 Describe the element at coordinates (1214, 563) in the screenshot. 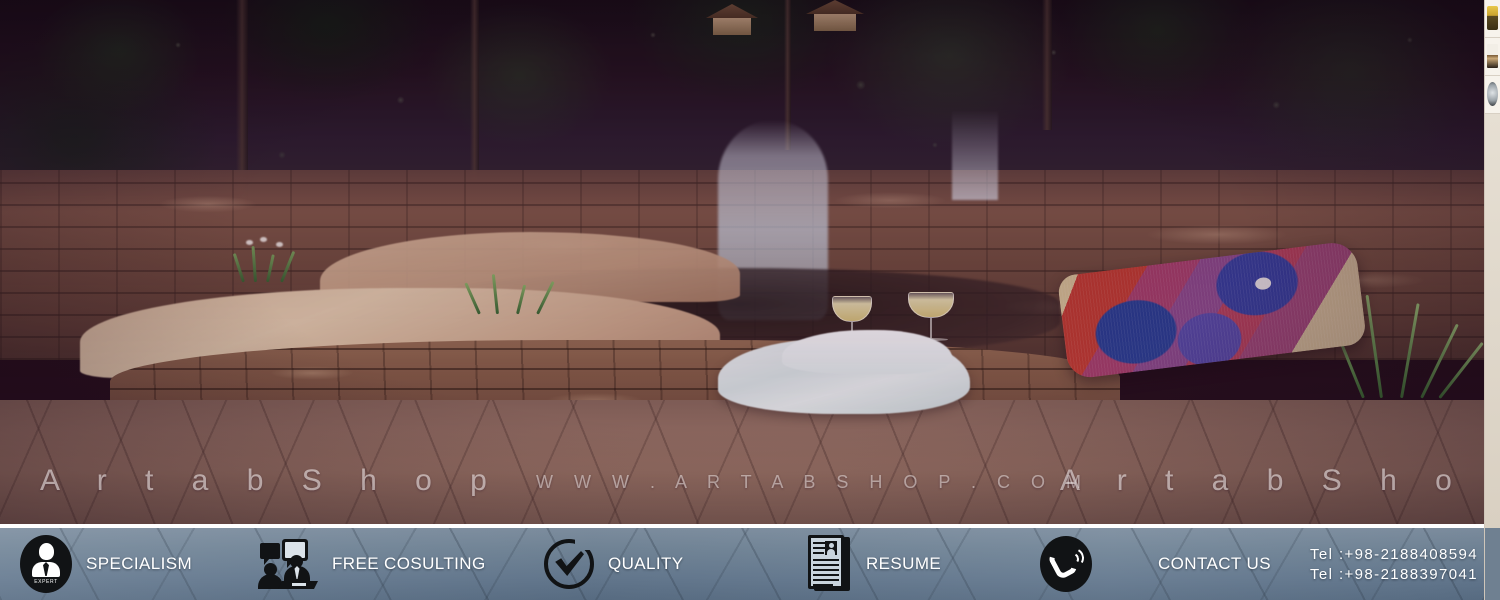

I see `feature-label-contact-us: CONTACT US` at that location.